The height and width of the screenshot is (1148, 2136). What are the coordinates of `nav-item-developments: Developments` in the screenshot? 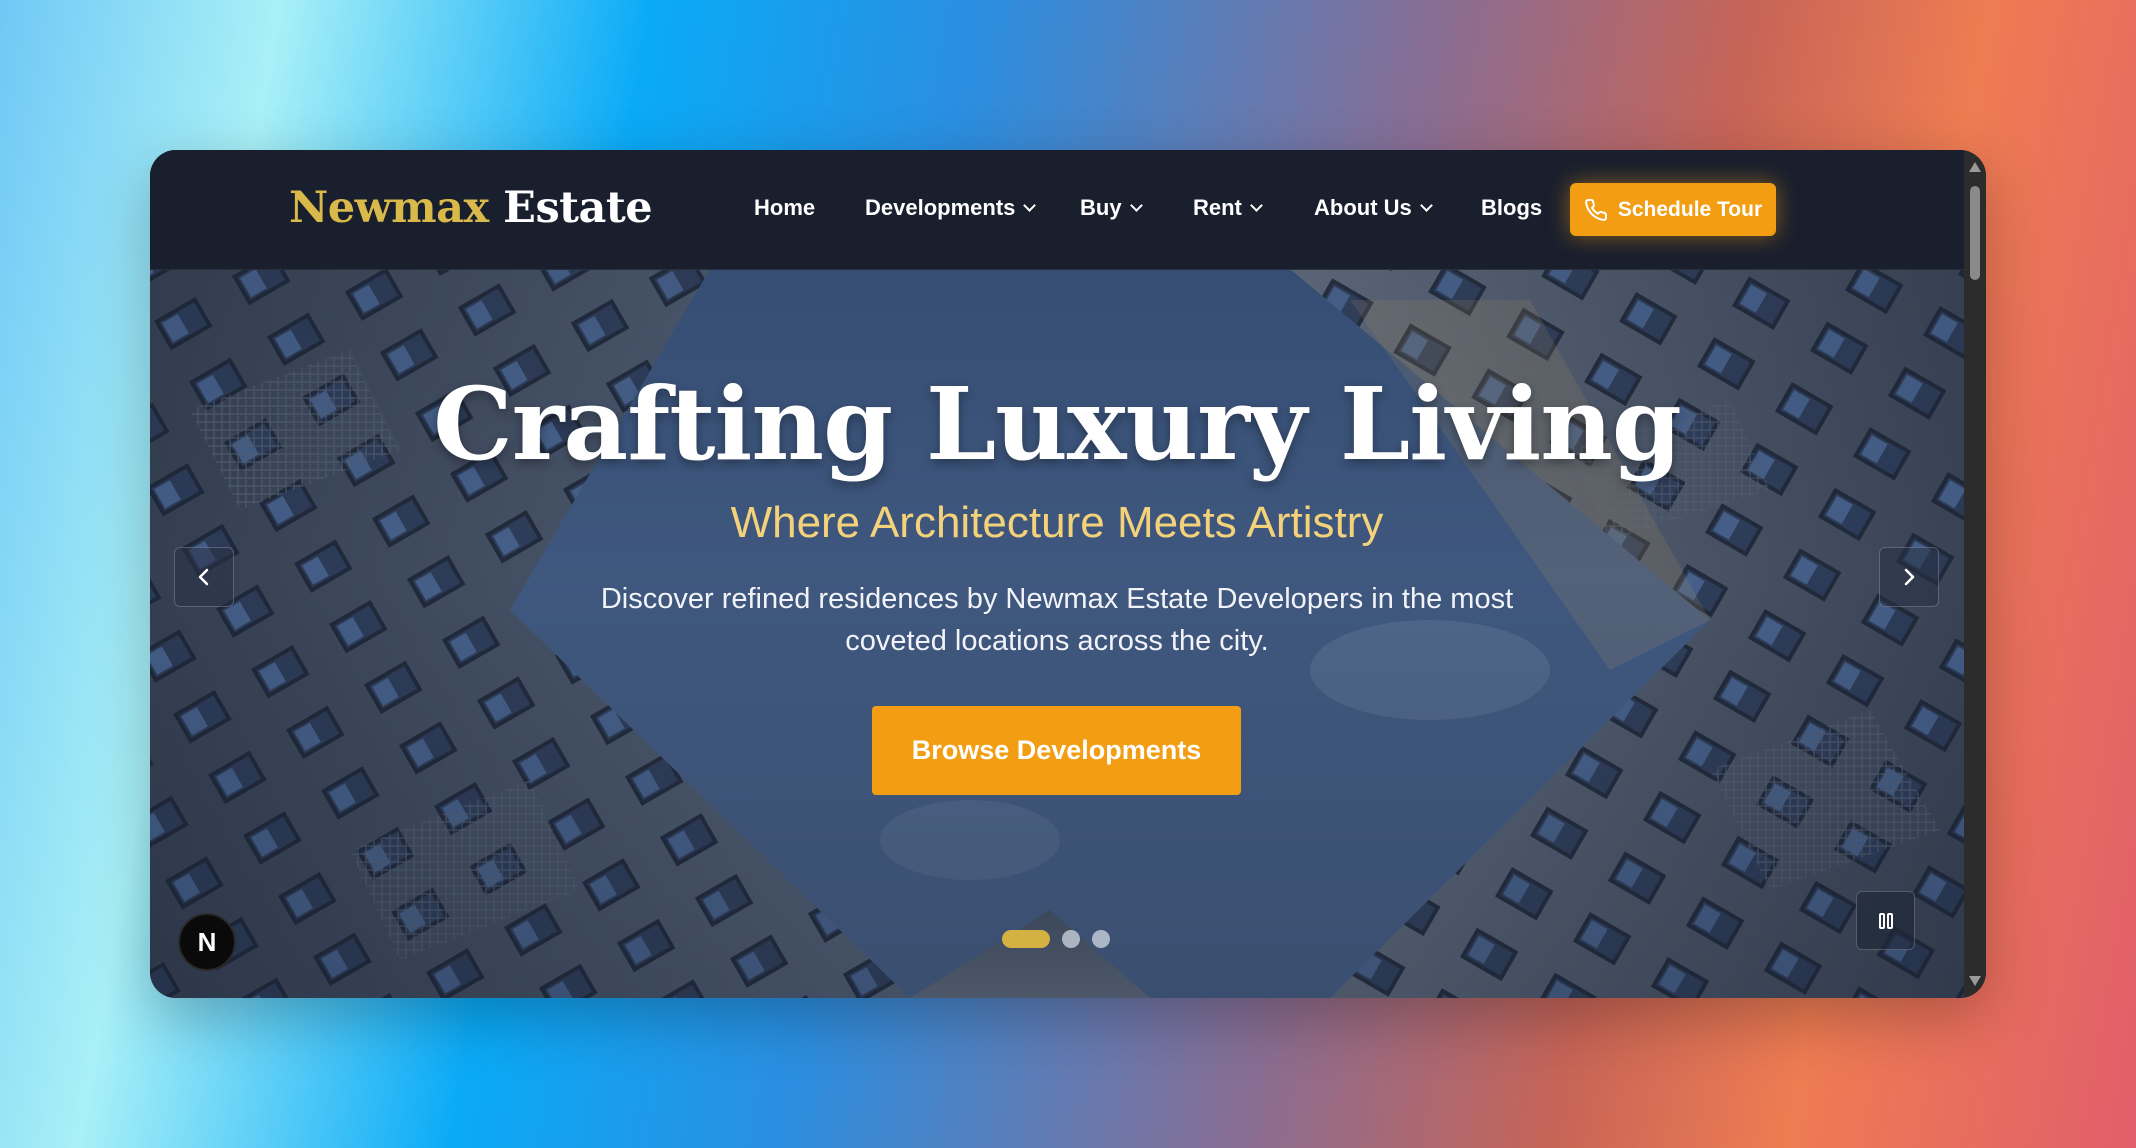 It's located at (951, 208).